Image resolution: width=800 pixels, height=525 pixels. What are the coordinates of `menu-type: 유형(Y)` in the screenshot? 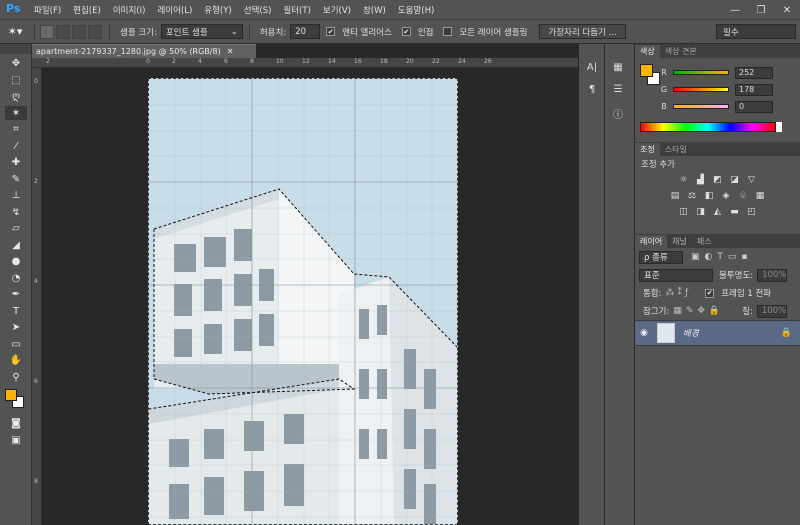 It's located at (217, 10).